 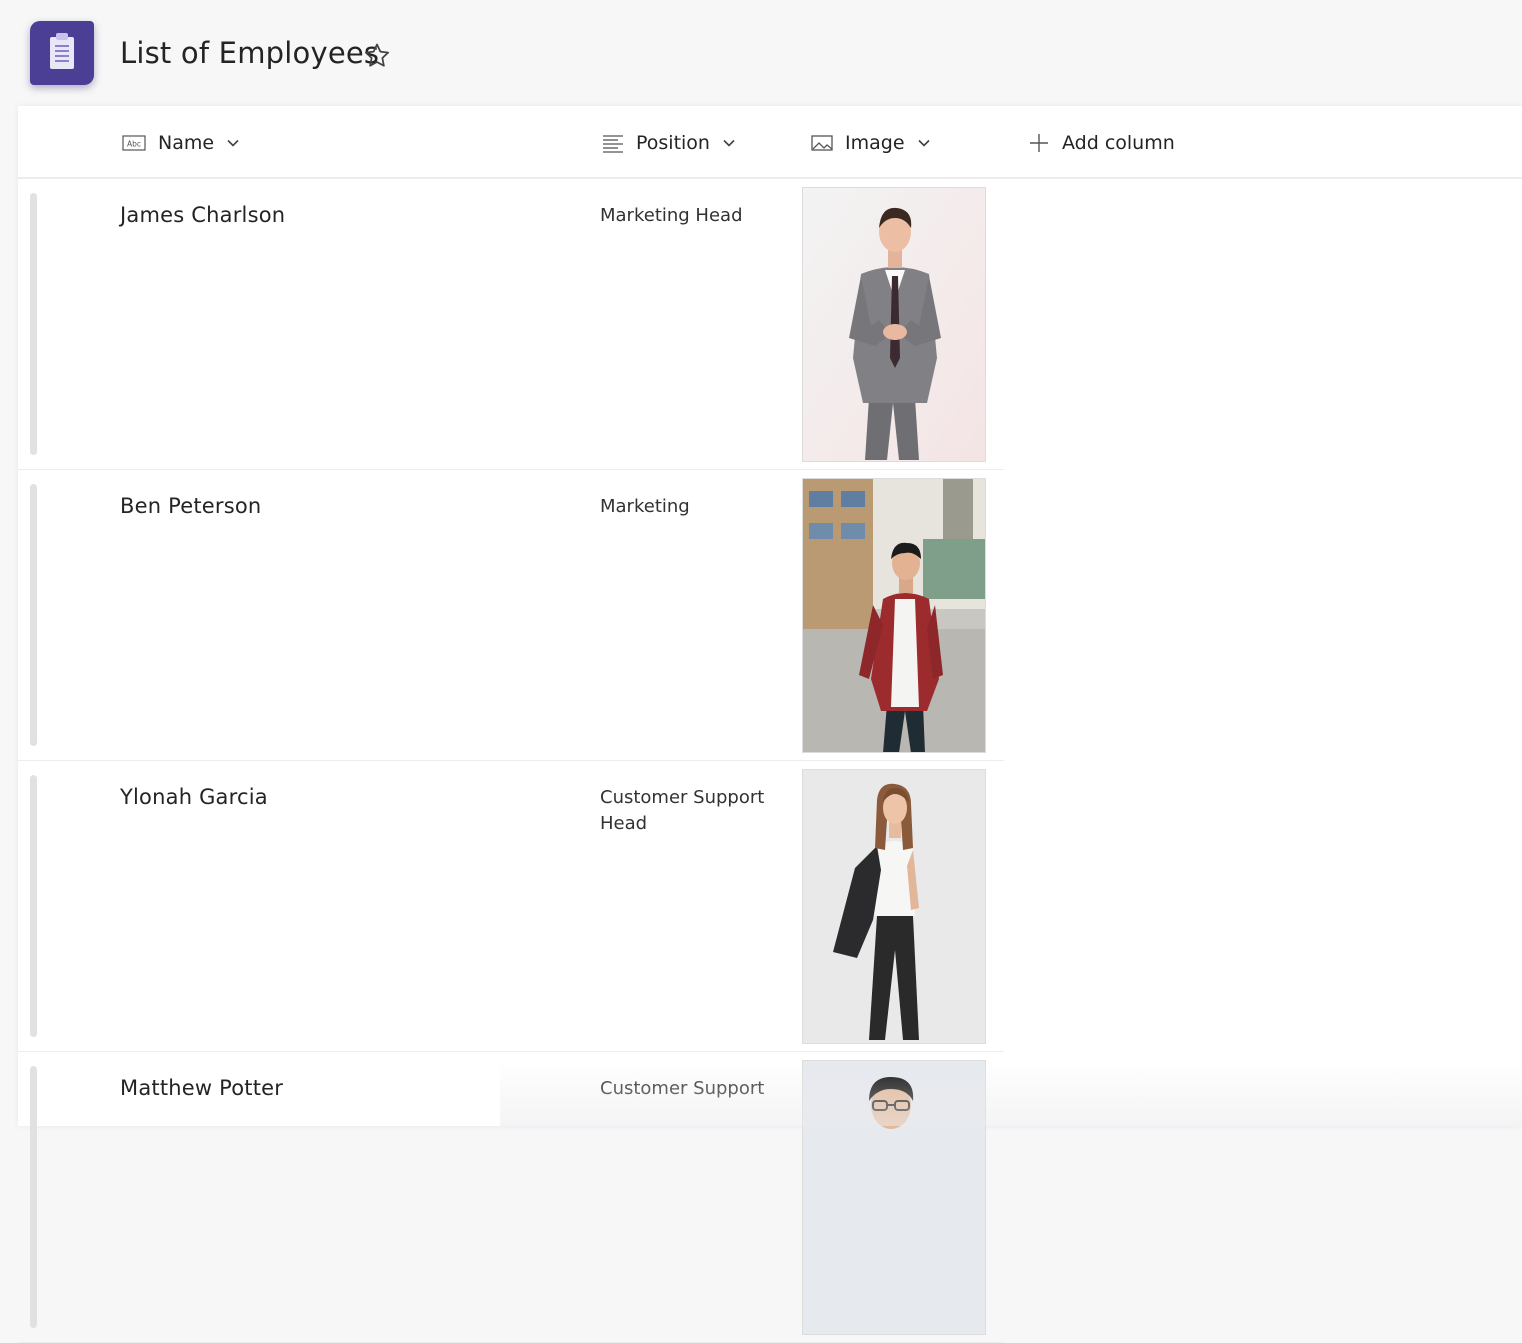 What do you see at coordinates (202, 215) in the screenshot?
I see `employee-name: James Charlson` at bounding box center [202, 215].